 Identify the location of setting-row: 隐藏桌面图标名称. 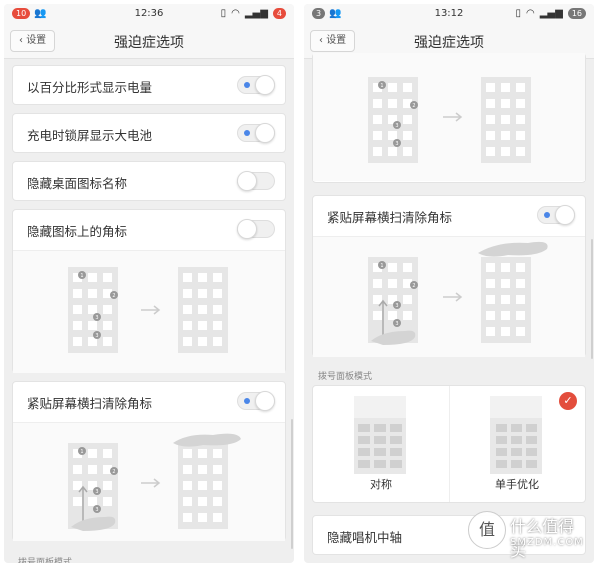
(149, 181).